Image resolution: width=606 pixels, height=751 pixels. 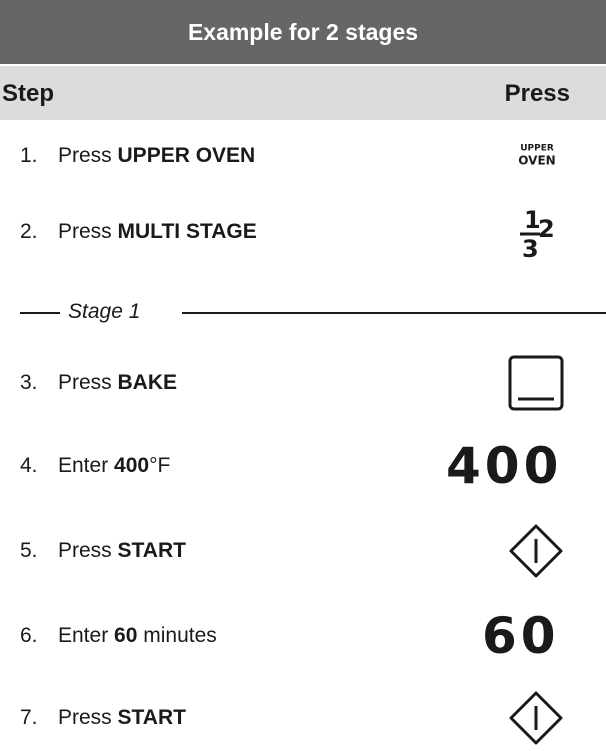 What do you see at coordinates (29, 635) in the screenshot?
I see `step-number: 6.` at bounding box center [29, 635].